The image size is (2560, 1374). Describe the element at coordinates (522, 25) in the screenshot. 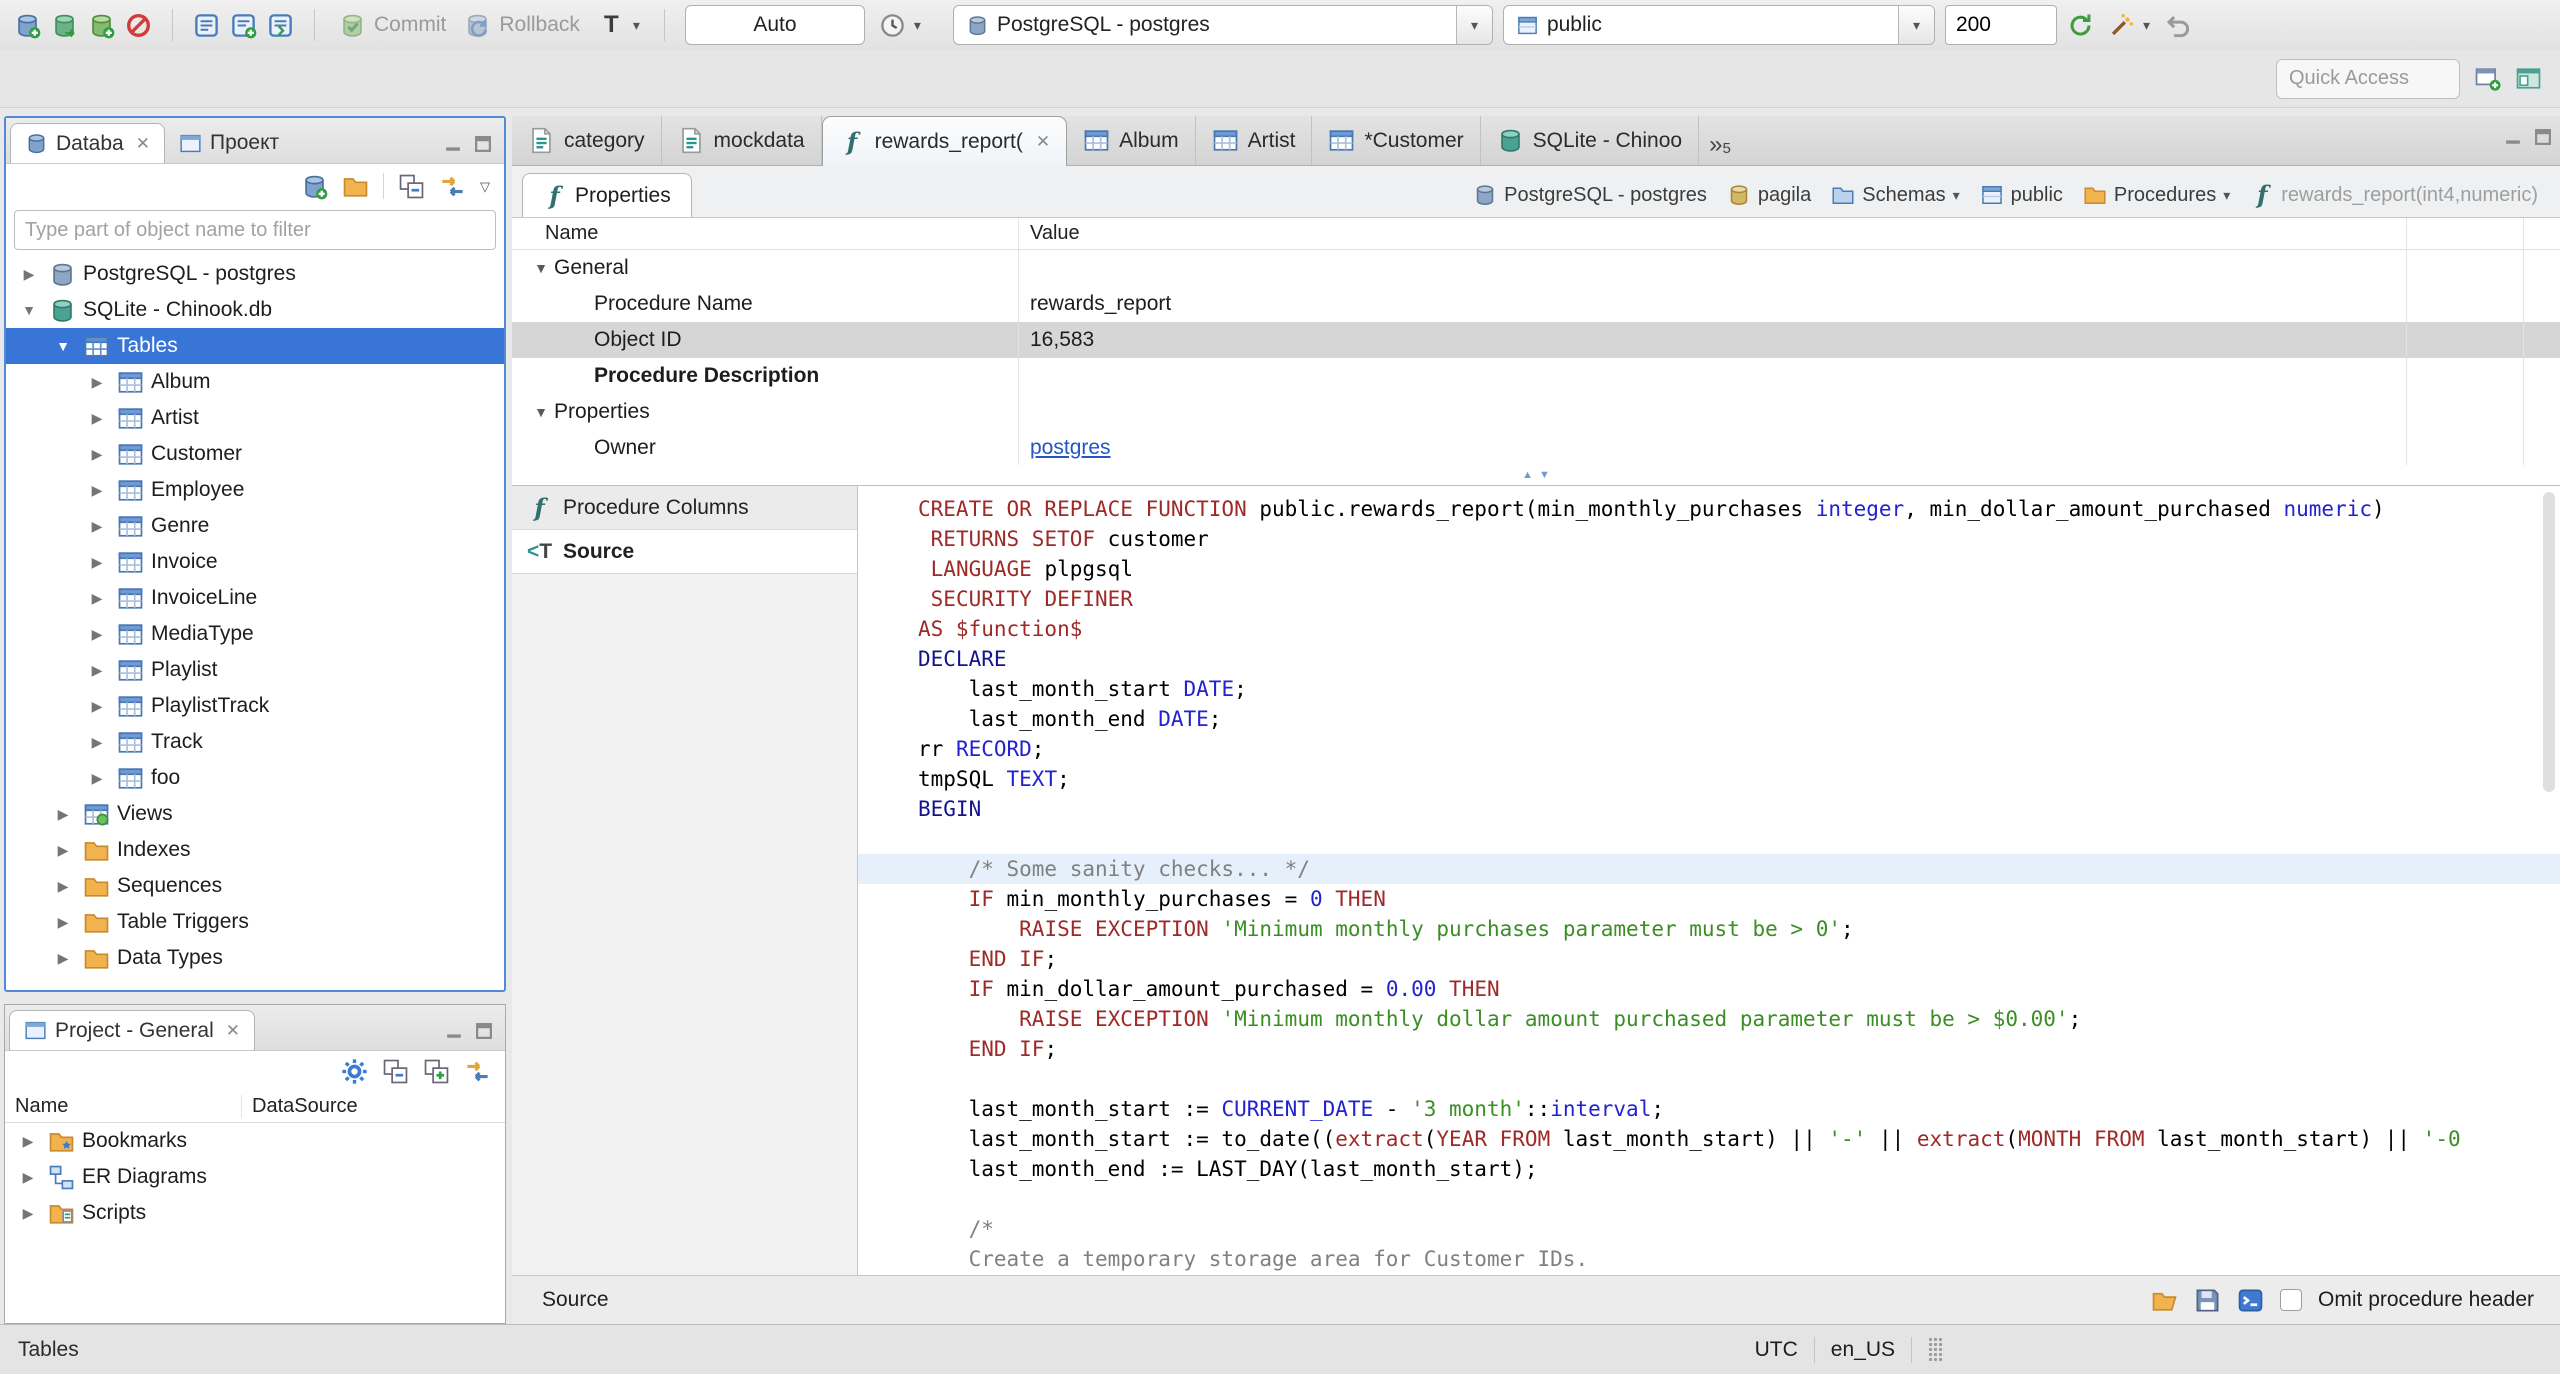

I see `rollback-button: Rollback` at that location.